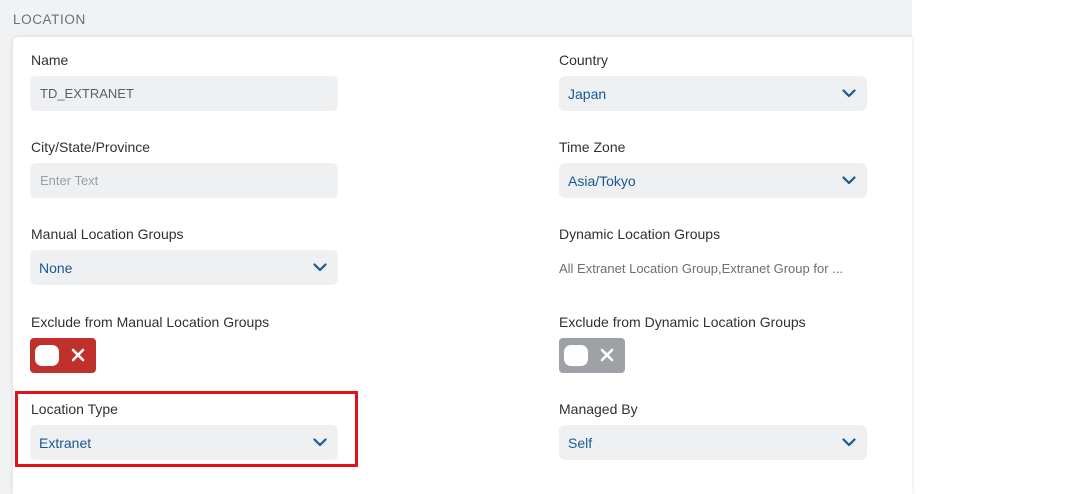  I want to click on managed-by-label: Managed By, so click(598, 409).